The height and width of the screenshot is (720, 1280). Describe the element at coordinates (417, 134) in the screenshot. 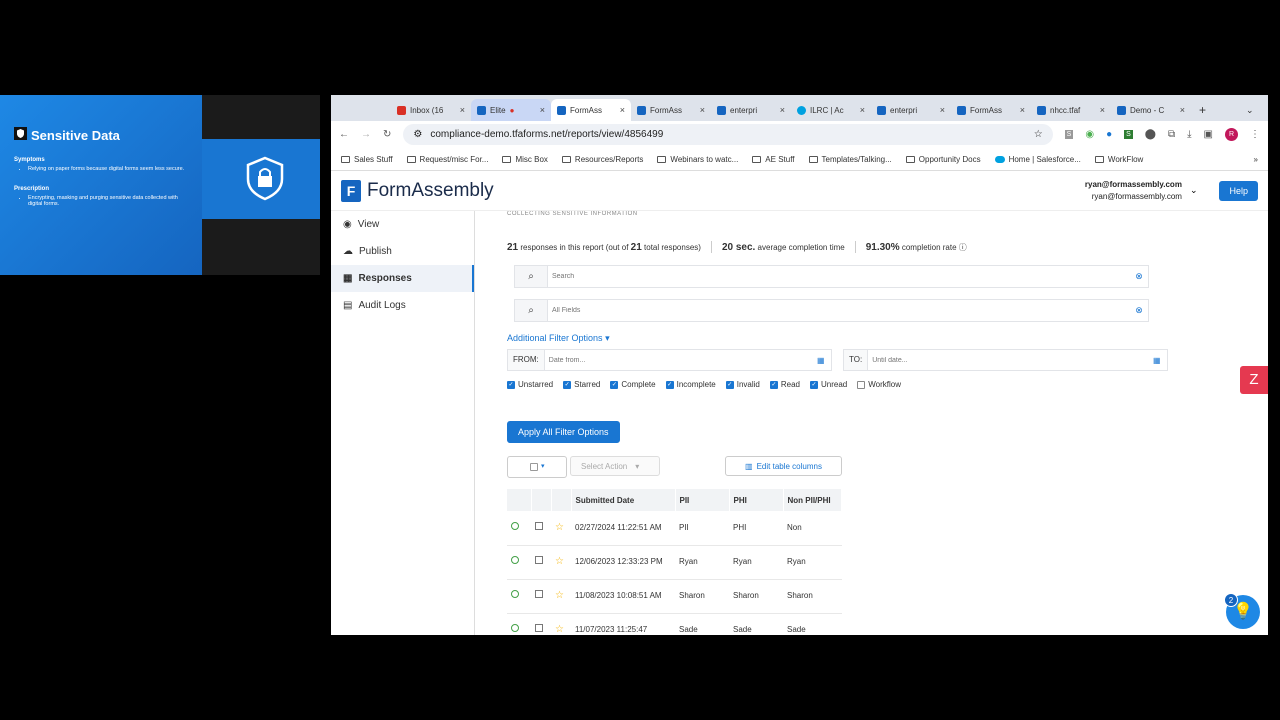

I see `site-info-icon: ⚙` at that location.